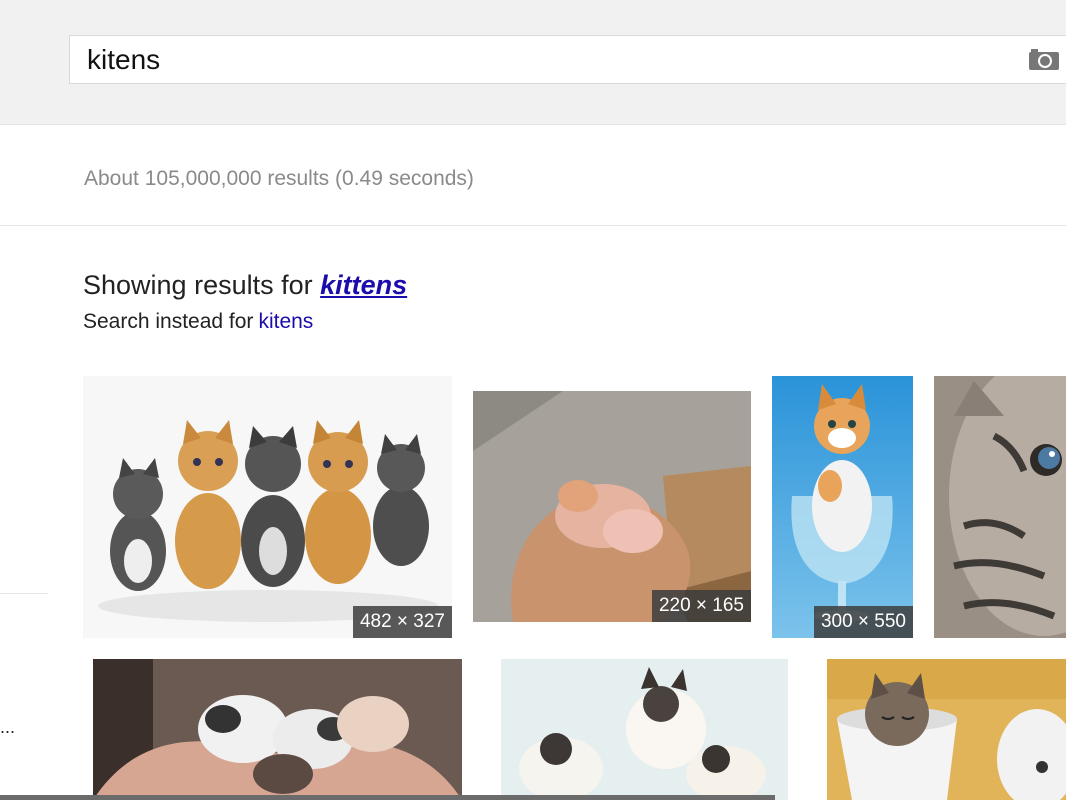 The height and width of the screenshot is (800, 1066). I want to click on corrected-query-link: kittens, so click(363, 285).